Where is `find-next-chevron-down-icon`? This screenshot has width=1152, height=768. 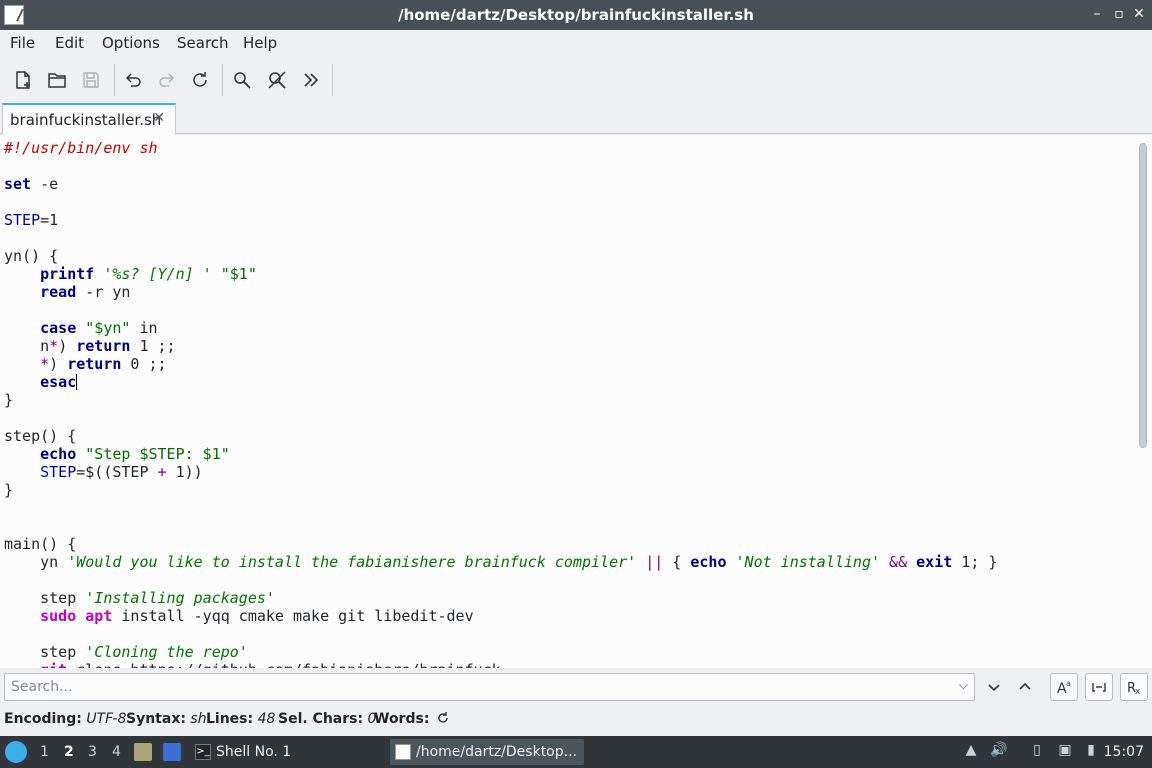 find-next-chevron-down-icon is located at coordinates (994, 687).